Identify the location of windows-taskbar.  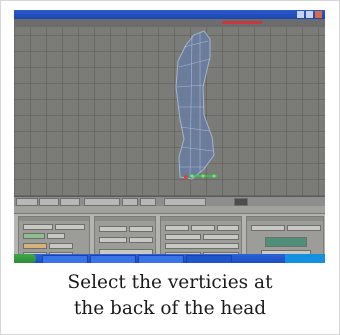
(169, 258).